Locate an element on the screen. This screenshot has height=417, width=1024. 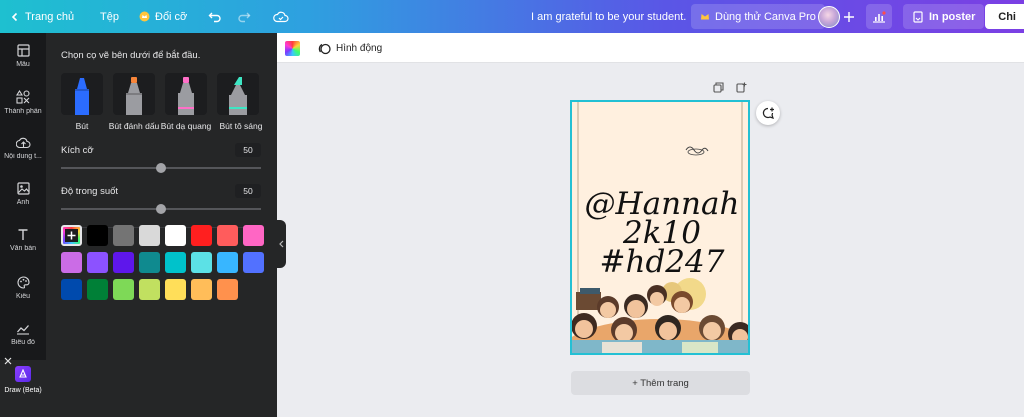
brush-label: Bút đánh dấu is located at coordinates (134, 126).